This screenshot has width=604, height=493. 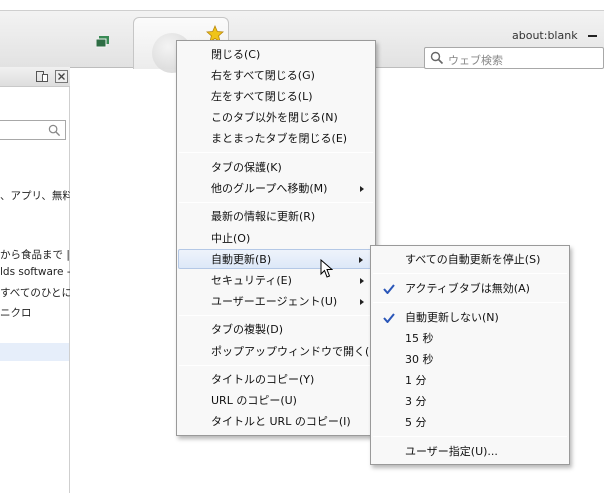 What do you see at coordinates (42, 76) in the screenshot?
I see `detach-icon` at bounding box center [42, 76].